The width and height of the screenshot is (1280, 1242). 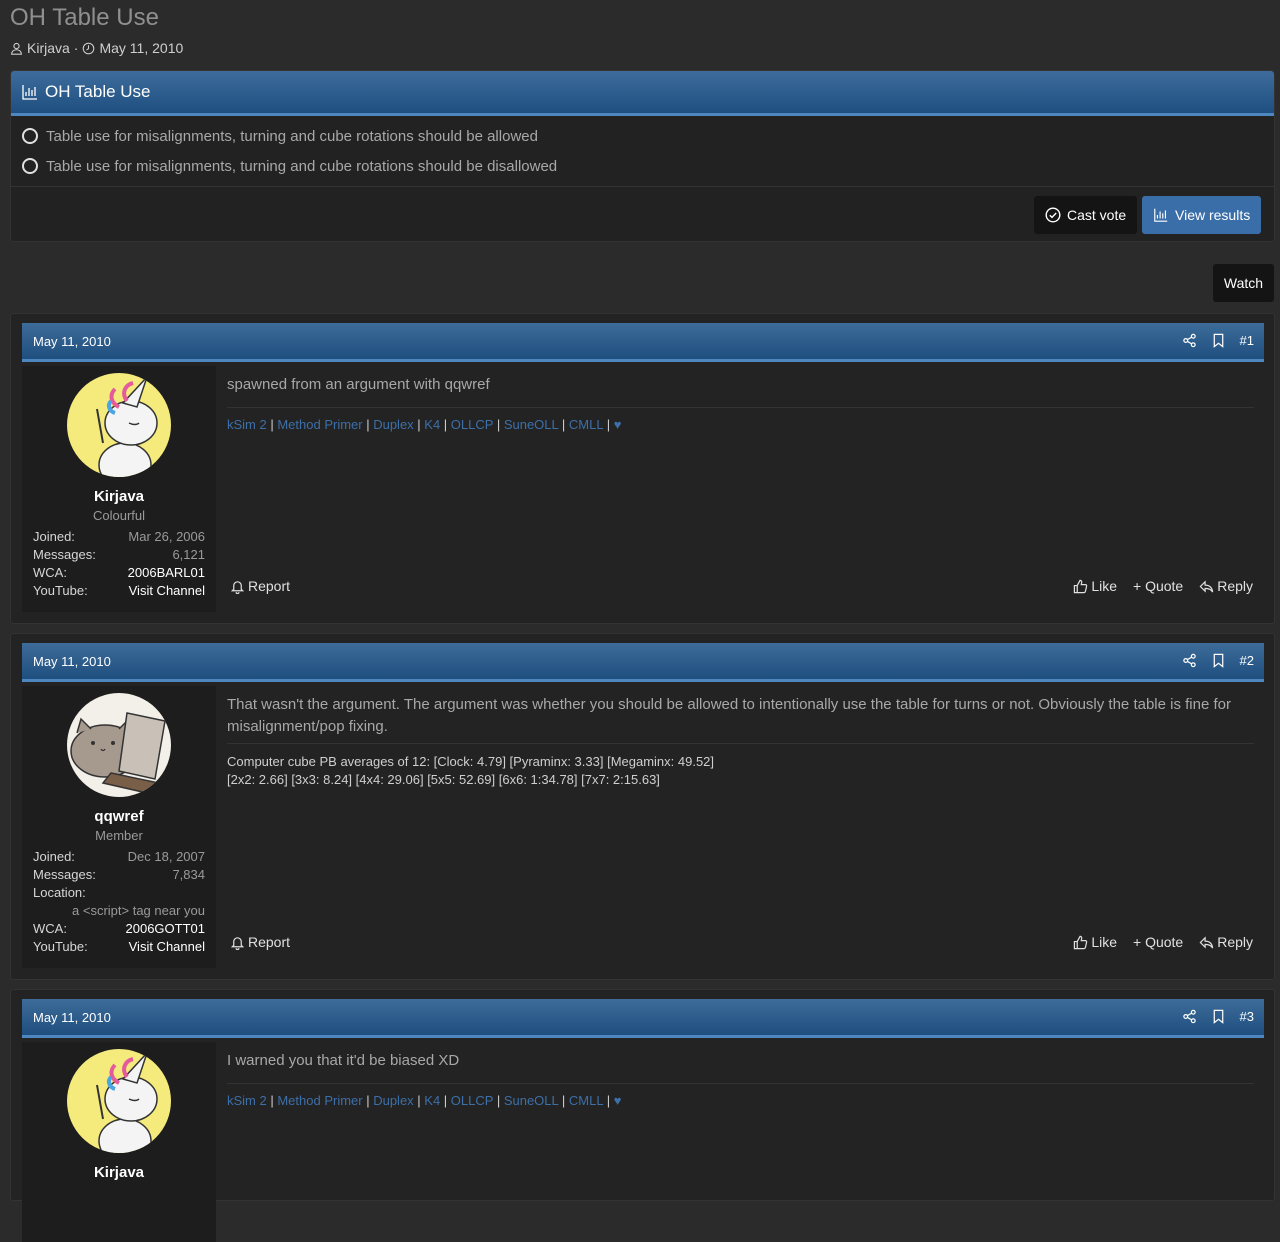 I want to click on thread-author: Kirjava, so click(x=48, y=48).